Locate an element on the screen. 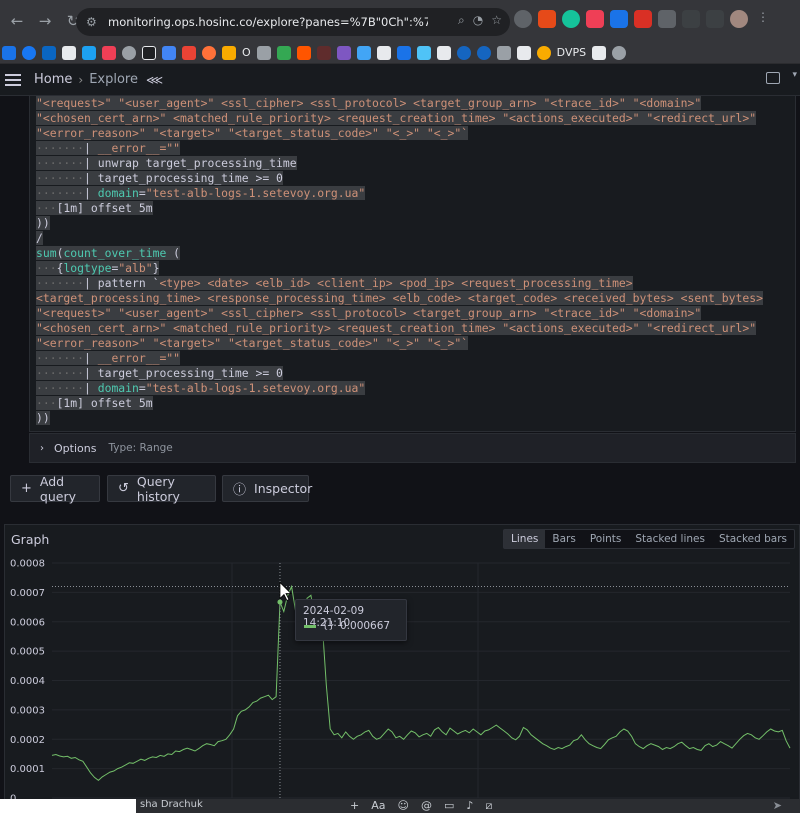  y-tick-label: 0.0004 is located at coordinates (27, 681).